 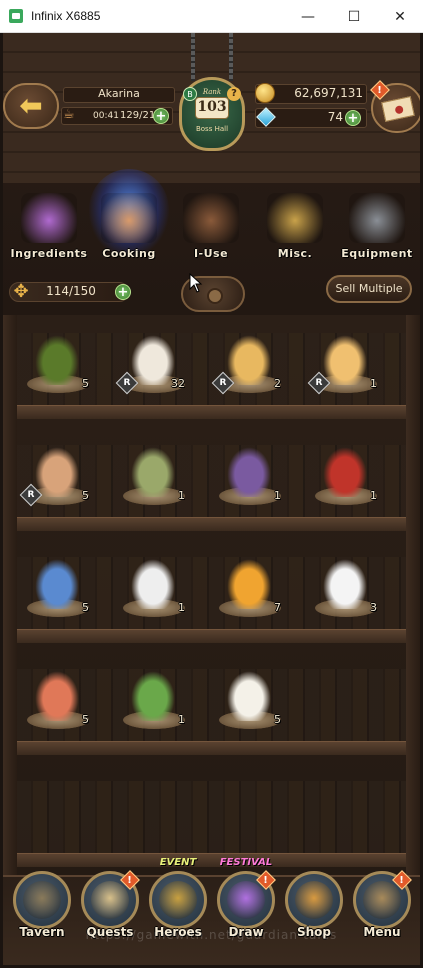 I want to click on back-button: ⬅, so click(x=31, y=106).